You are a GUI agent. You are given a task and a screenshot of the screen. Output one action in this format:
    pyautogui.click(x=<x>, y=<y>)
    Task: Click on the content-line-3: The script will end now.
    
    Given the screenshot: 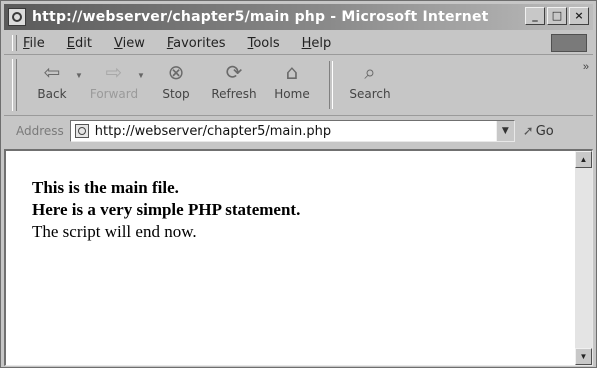 What is the action you would take?
    pyautogui.click(x=114, y=231)
    